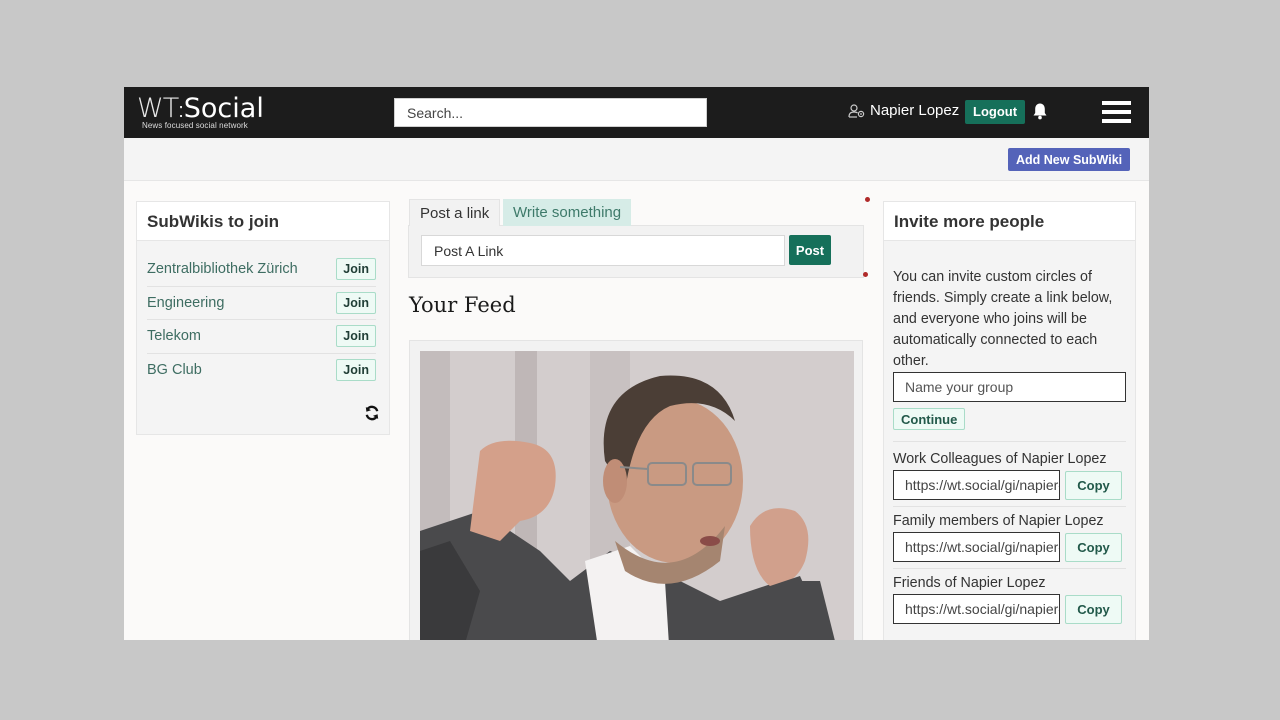 The image size is (1280, 720). Describe the element at coordinates (261, 337) in the screenshot. I see `subwiki-item: Telekom Join` at that location.